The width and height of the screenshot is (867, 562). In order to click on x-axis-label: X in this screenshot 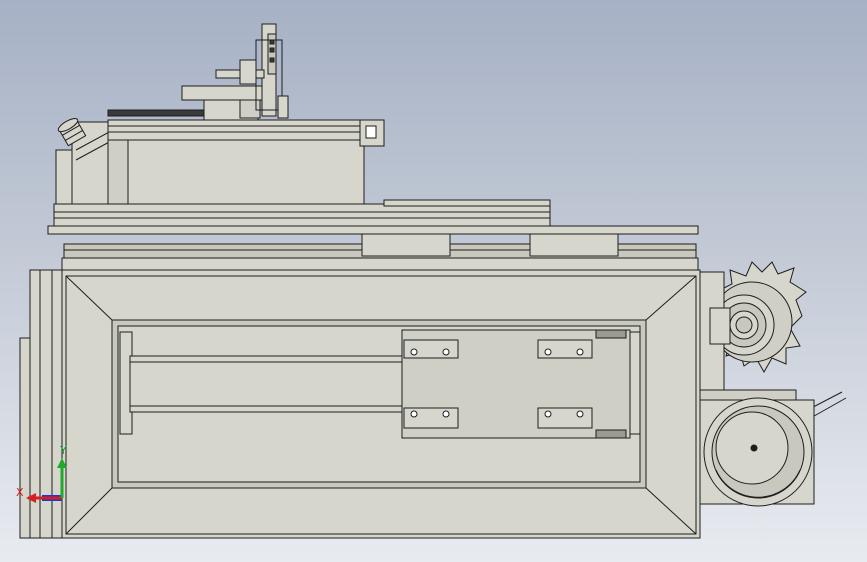, I will do `click(20, 492)`.